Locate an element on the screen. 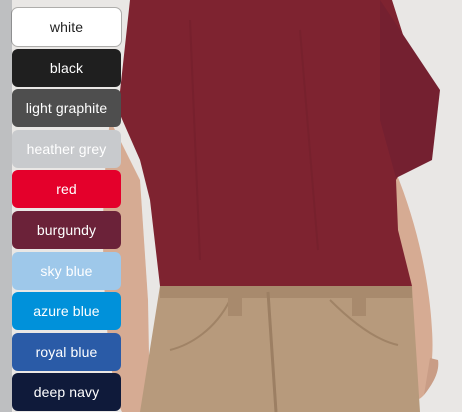 The width and height of the screenshot is (462, 412). color-swatch-sky-blue: sky blue is located at coordinates (66, 270).